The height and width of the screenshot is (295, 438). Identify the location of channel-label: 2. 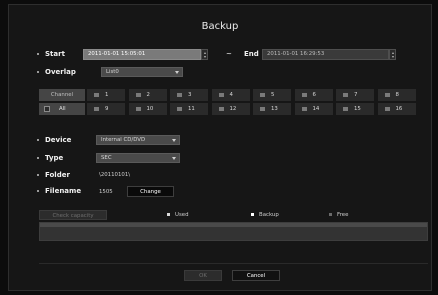
(148, 95).